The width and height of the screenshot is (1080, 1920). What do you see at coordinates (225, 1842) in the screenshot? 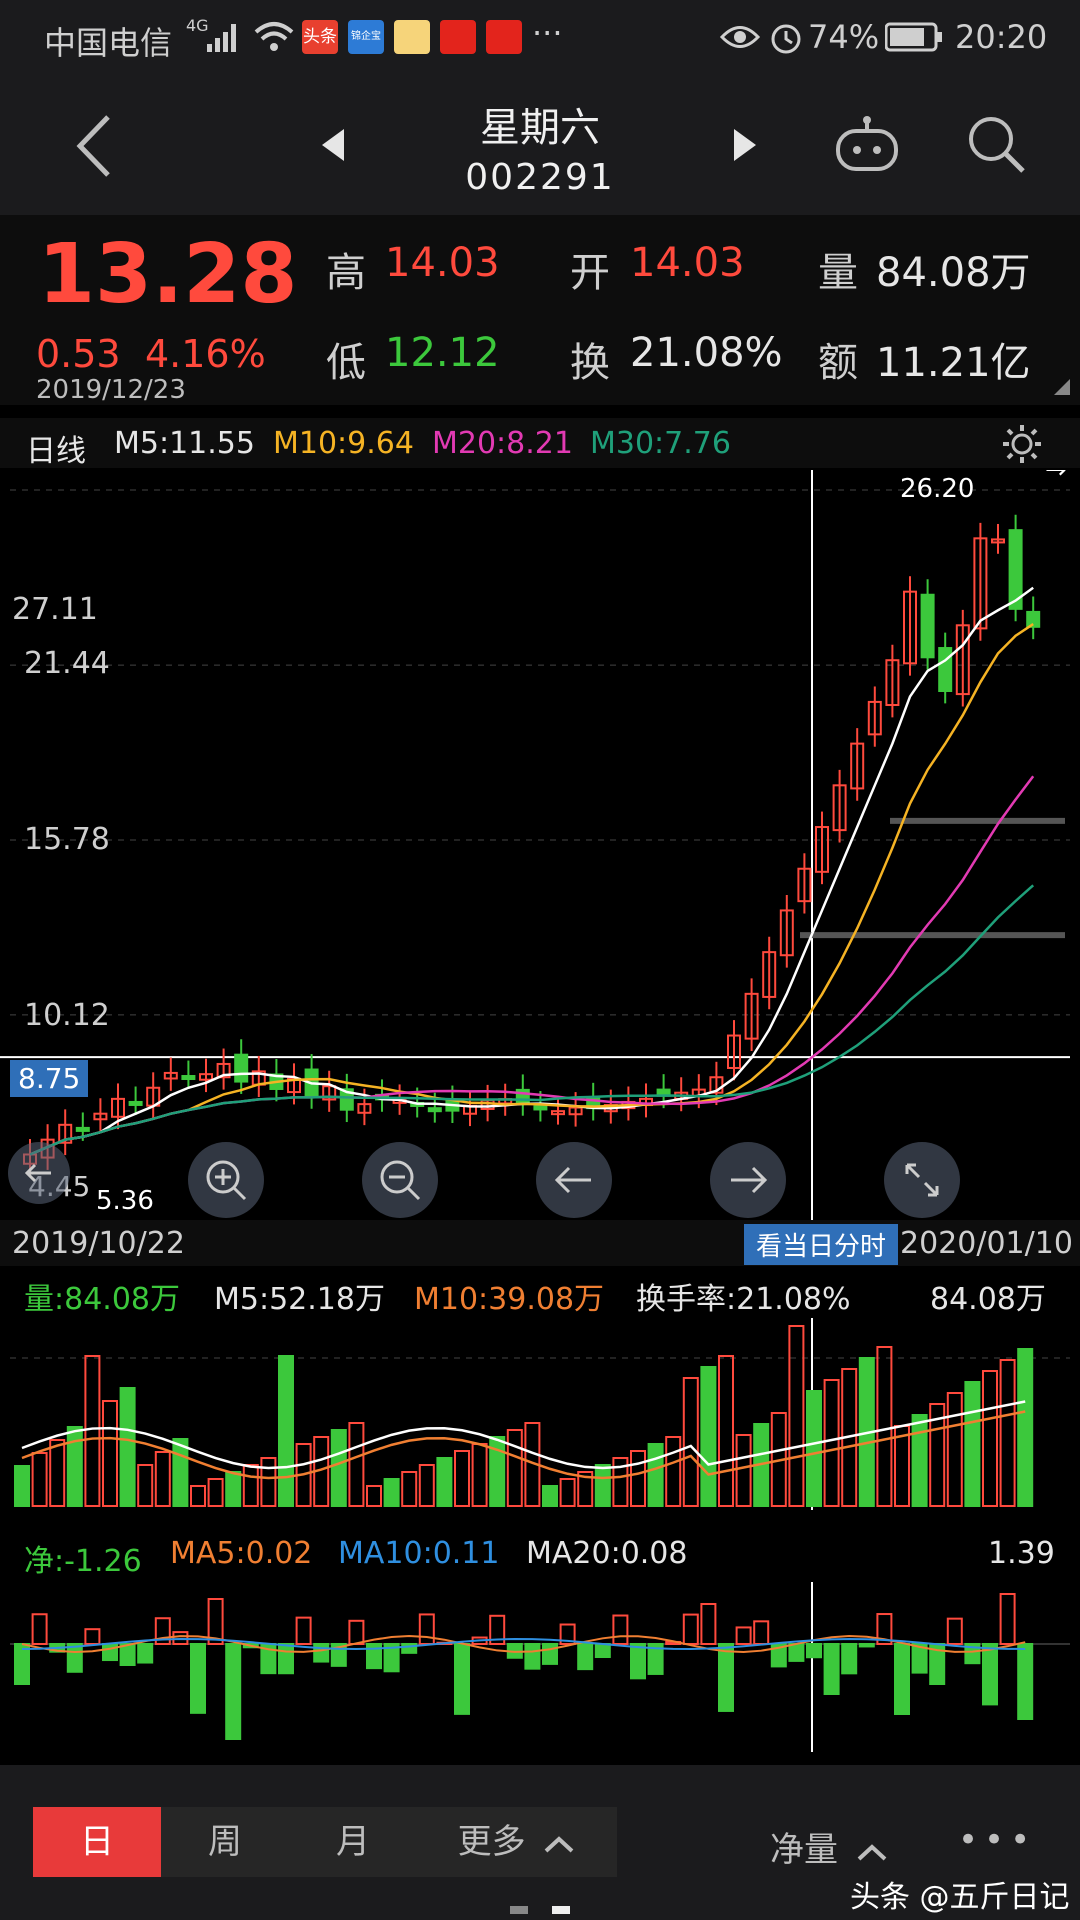
I see `tab-week: 周` at bounding box center [225, 1842].